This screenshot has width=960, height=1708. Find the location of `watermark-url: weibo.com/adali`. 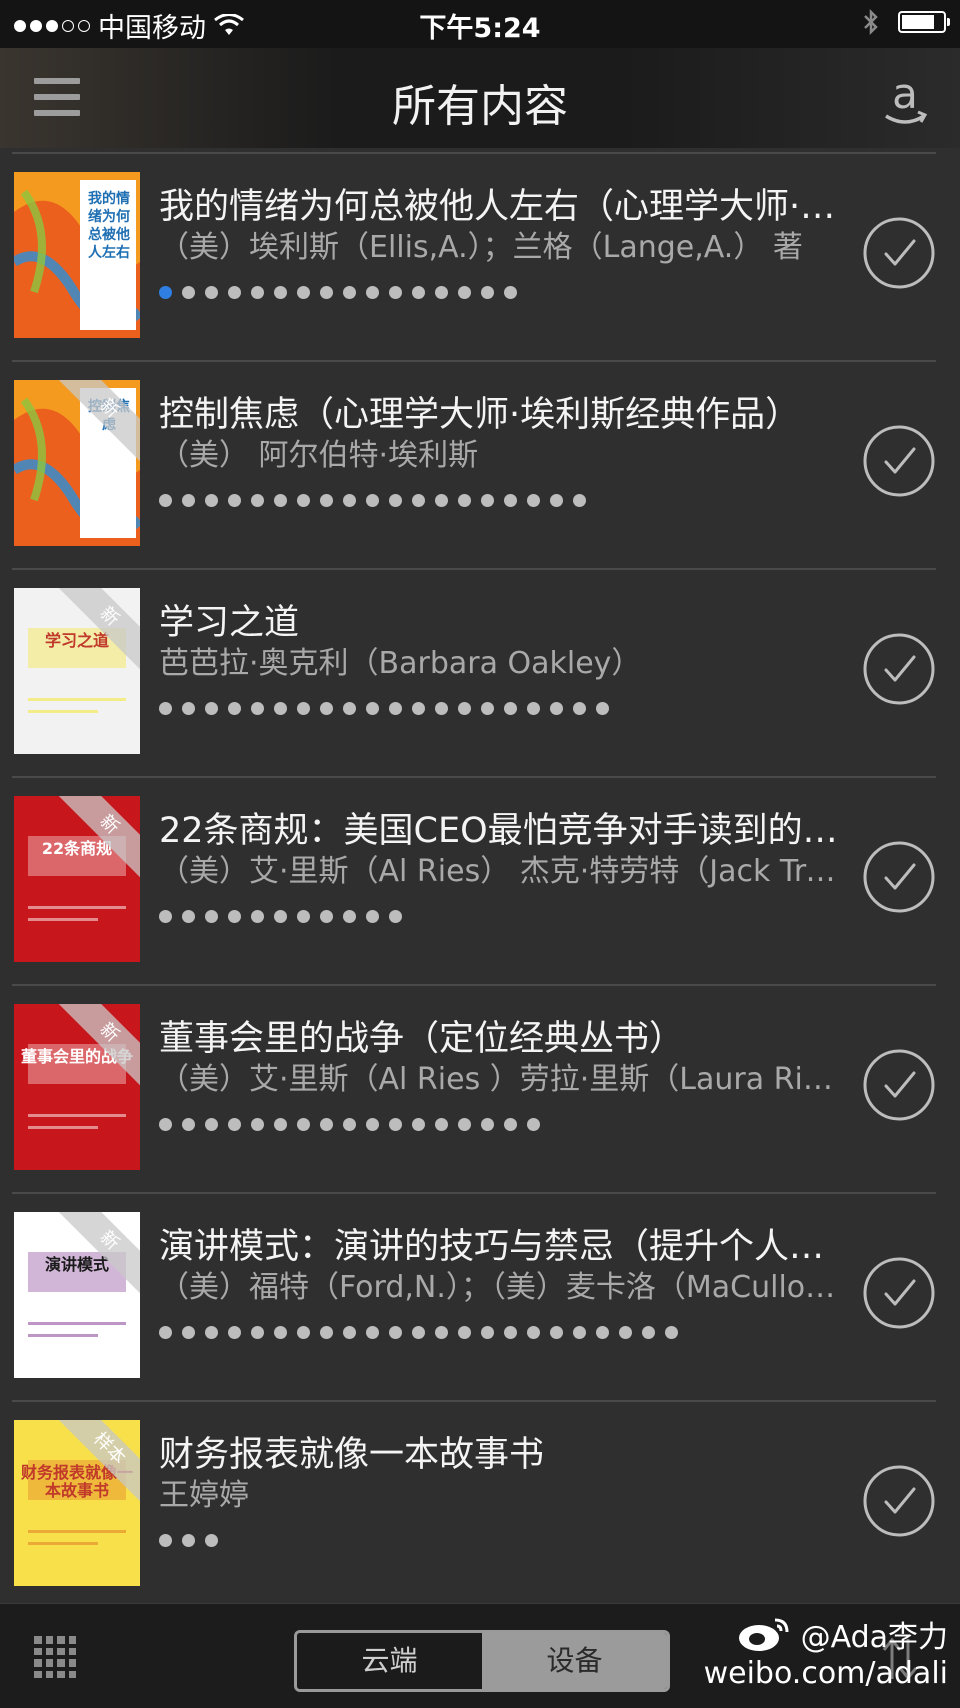

watermark-url: weibo.com/adali is located at coordinates (825, 1673).